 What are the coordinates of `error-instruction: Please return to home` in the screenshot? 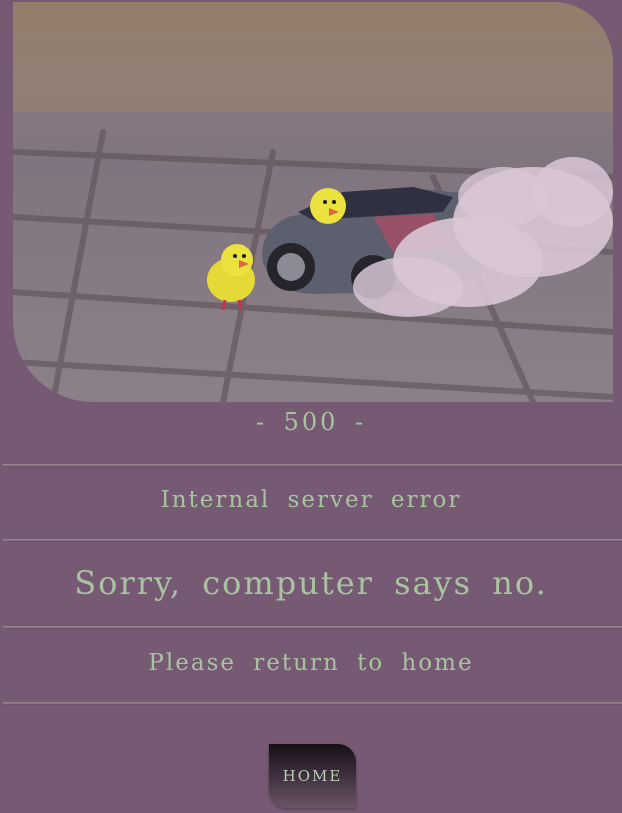 It's located at (311, 663).